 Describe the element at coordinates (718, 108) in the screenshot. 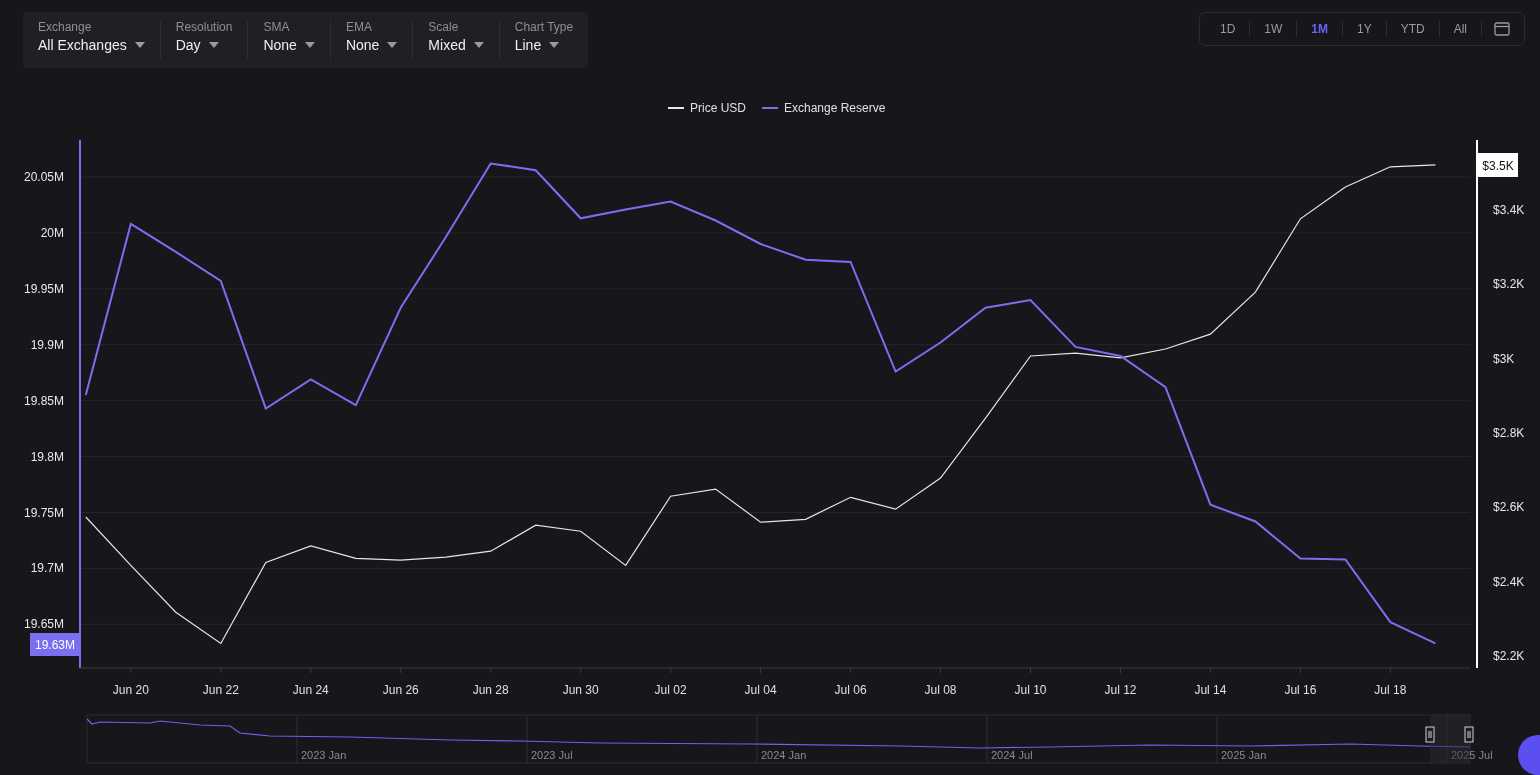

I see `legend-label: Price USD` at that location.